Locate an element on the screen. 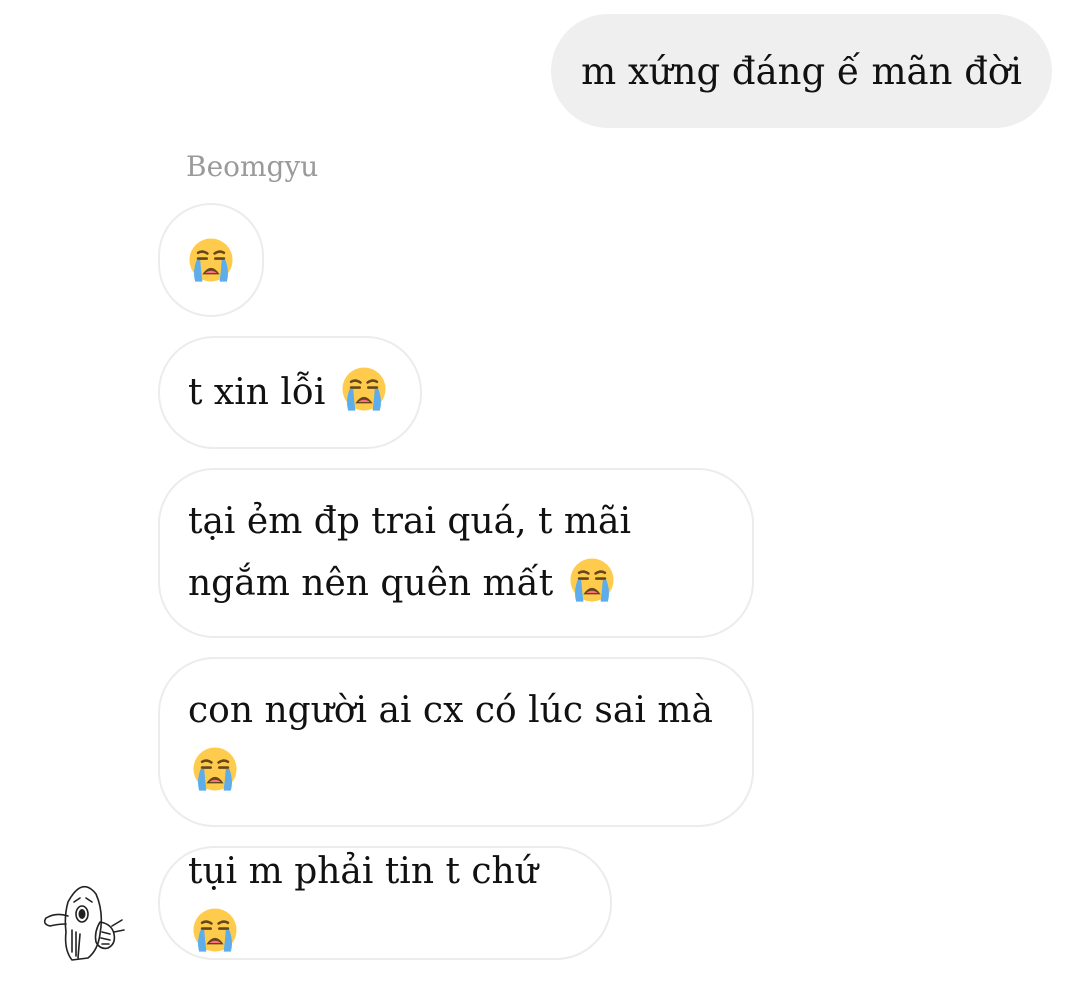 This screenshot has width=1080, height=981. incoming-message-bubble: con người ai cx có lúc sai mà is located at coordinates (456, 742).